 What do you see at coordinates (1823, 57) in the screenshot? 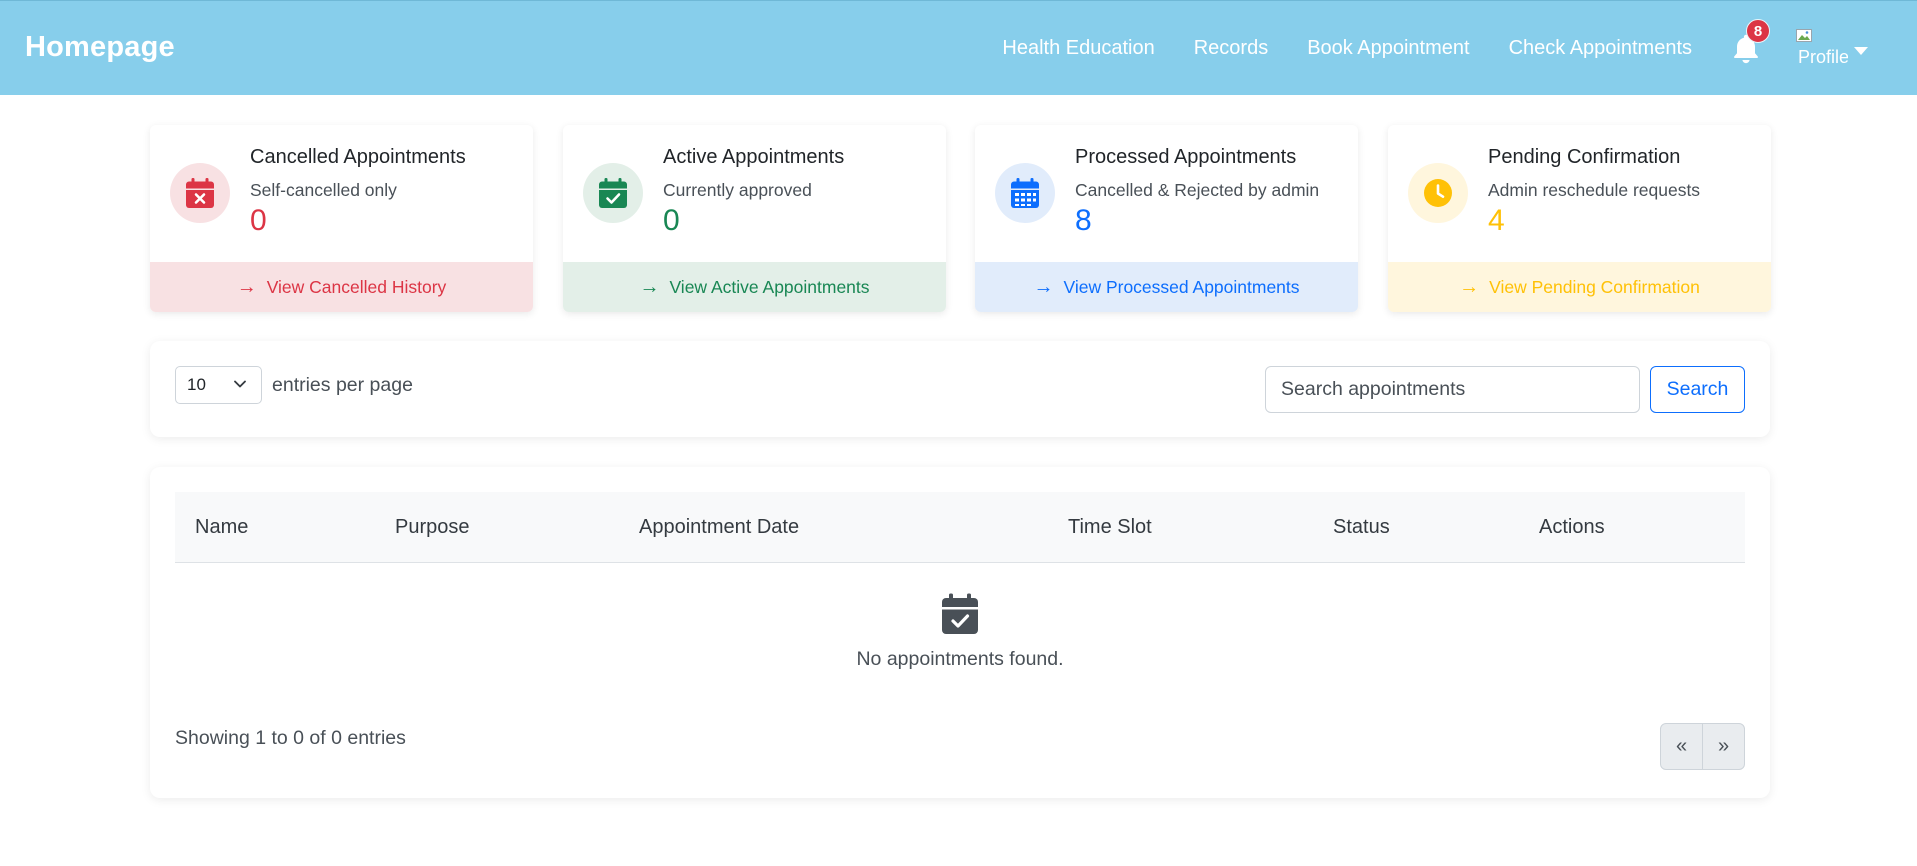
I see `profile-alt-text: Profile` at bounding box center [1823, 57].